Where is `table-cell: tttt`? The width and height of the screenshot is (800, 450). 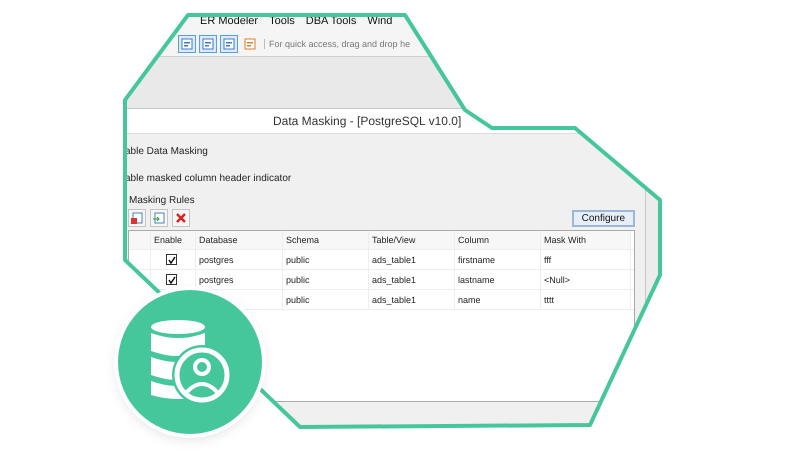 table-cell: tttt is located at coordinates (586, 299).